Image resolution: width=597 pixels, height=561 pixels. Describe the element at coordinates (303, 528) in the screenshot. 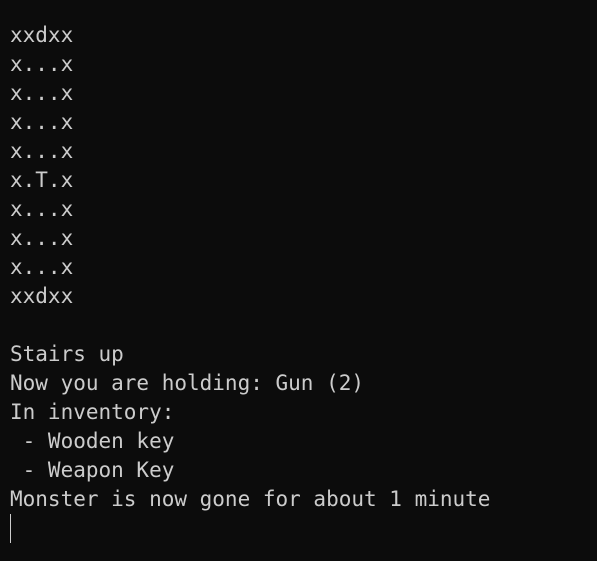

I see `input-line` at that location.